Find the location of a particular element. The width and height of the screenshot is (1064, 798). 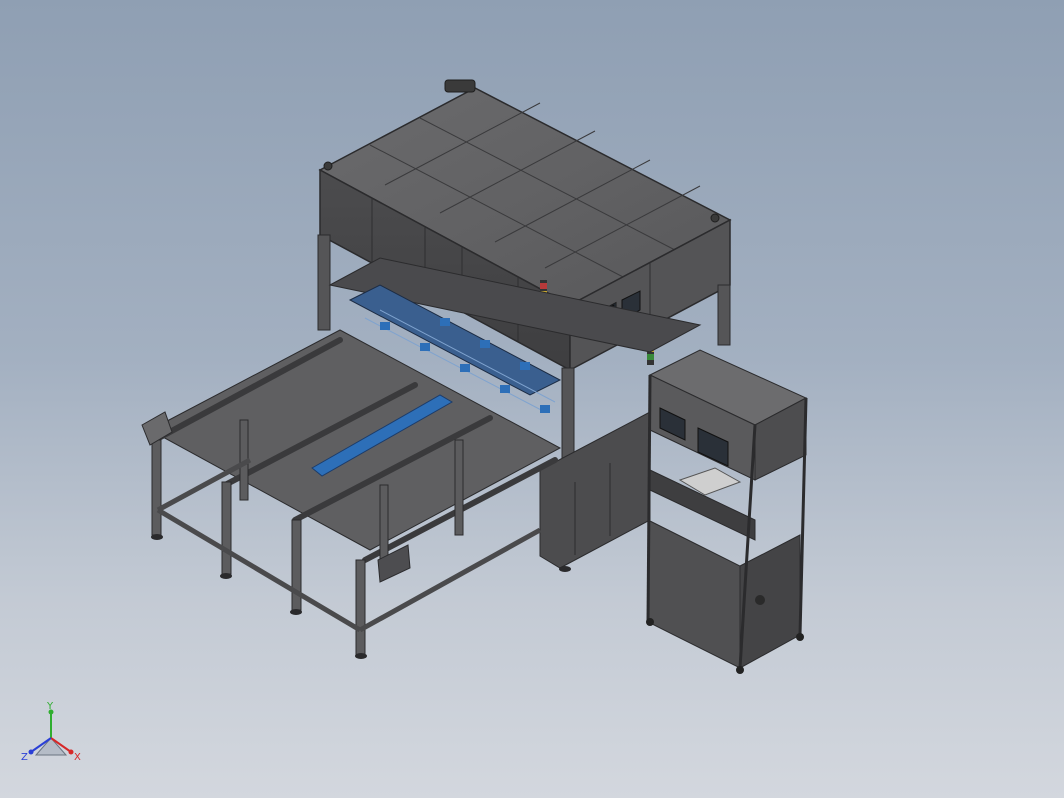

axis-triad: Y X Z is located at coordinates (51, 732).